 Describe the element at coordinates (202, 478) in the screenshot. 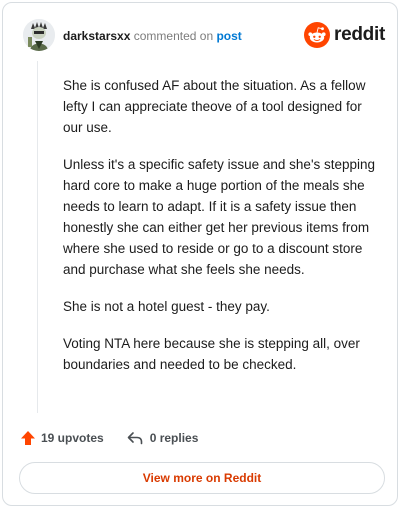

I see `view-more-button: View more on Reddit` at that location.